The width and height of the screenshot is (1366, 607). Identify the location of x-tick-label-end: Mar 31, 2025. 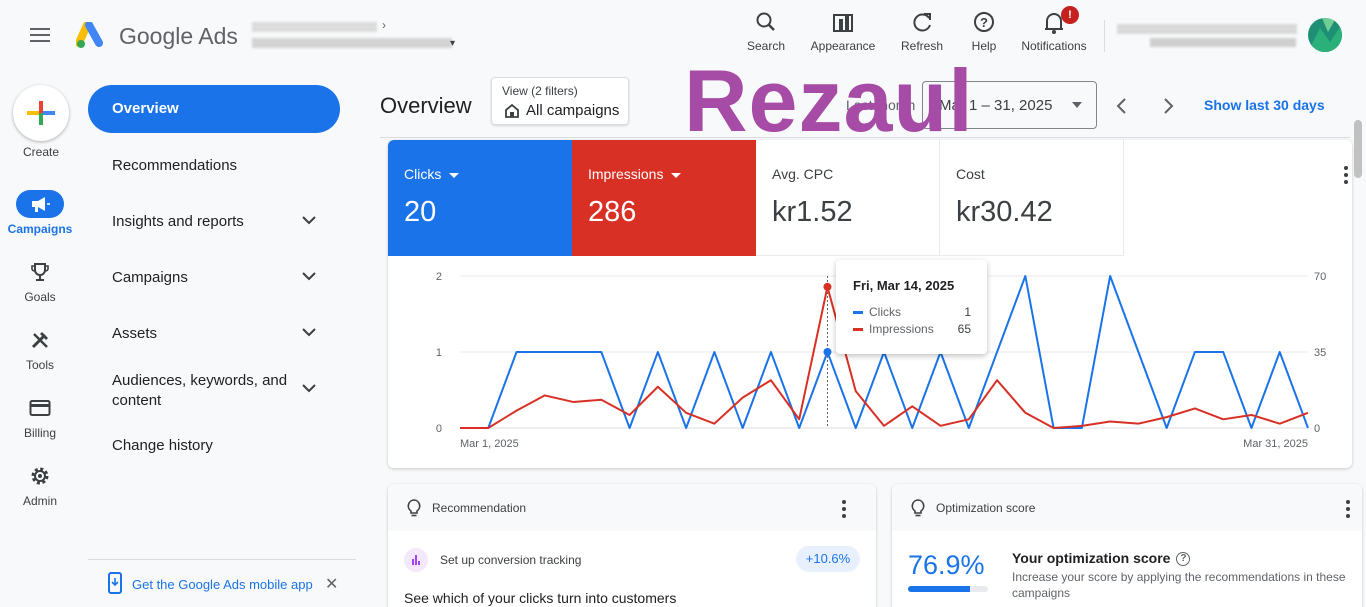
(1275, 444).